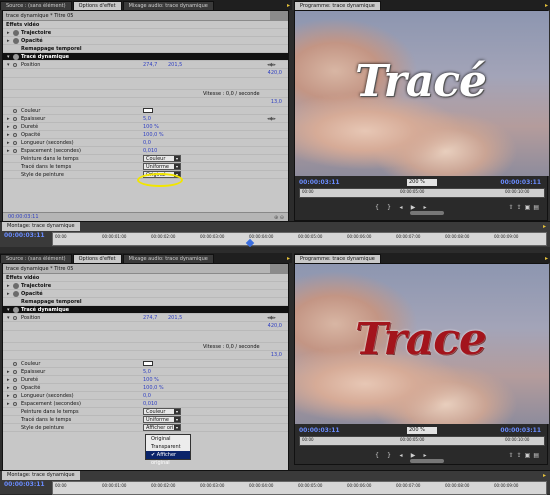 This screenshot has width=550, height=495. I want to click on param-trace-temps: Tracé dans le temps Uniforme ▾, so click(145, 420).